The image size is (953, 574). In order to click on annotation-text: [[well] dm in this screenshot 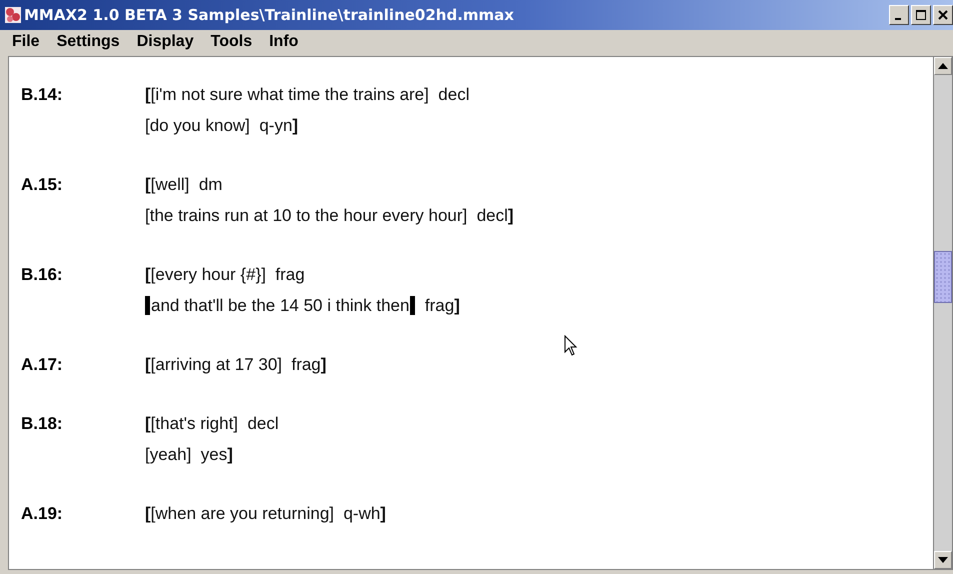, I will do `click(183, 184)`.